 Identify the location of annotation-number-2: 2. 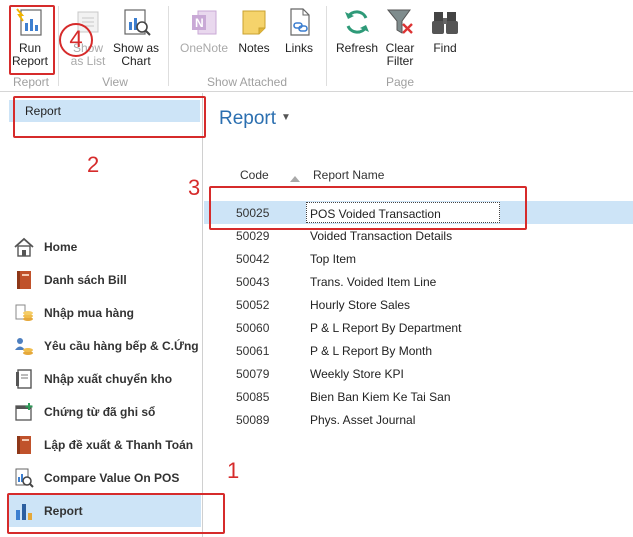
(93, 164).